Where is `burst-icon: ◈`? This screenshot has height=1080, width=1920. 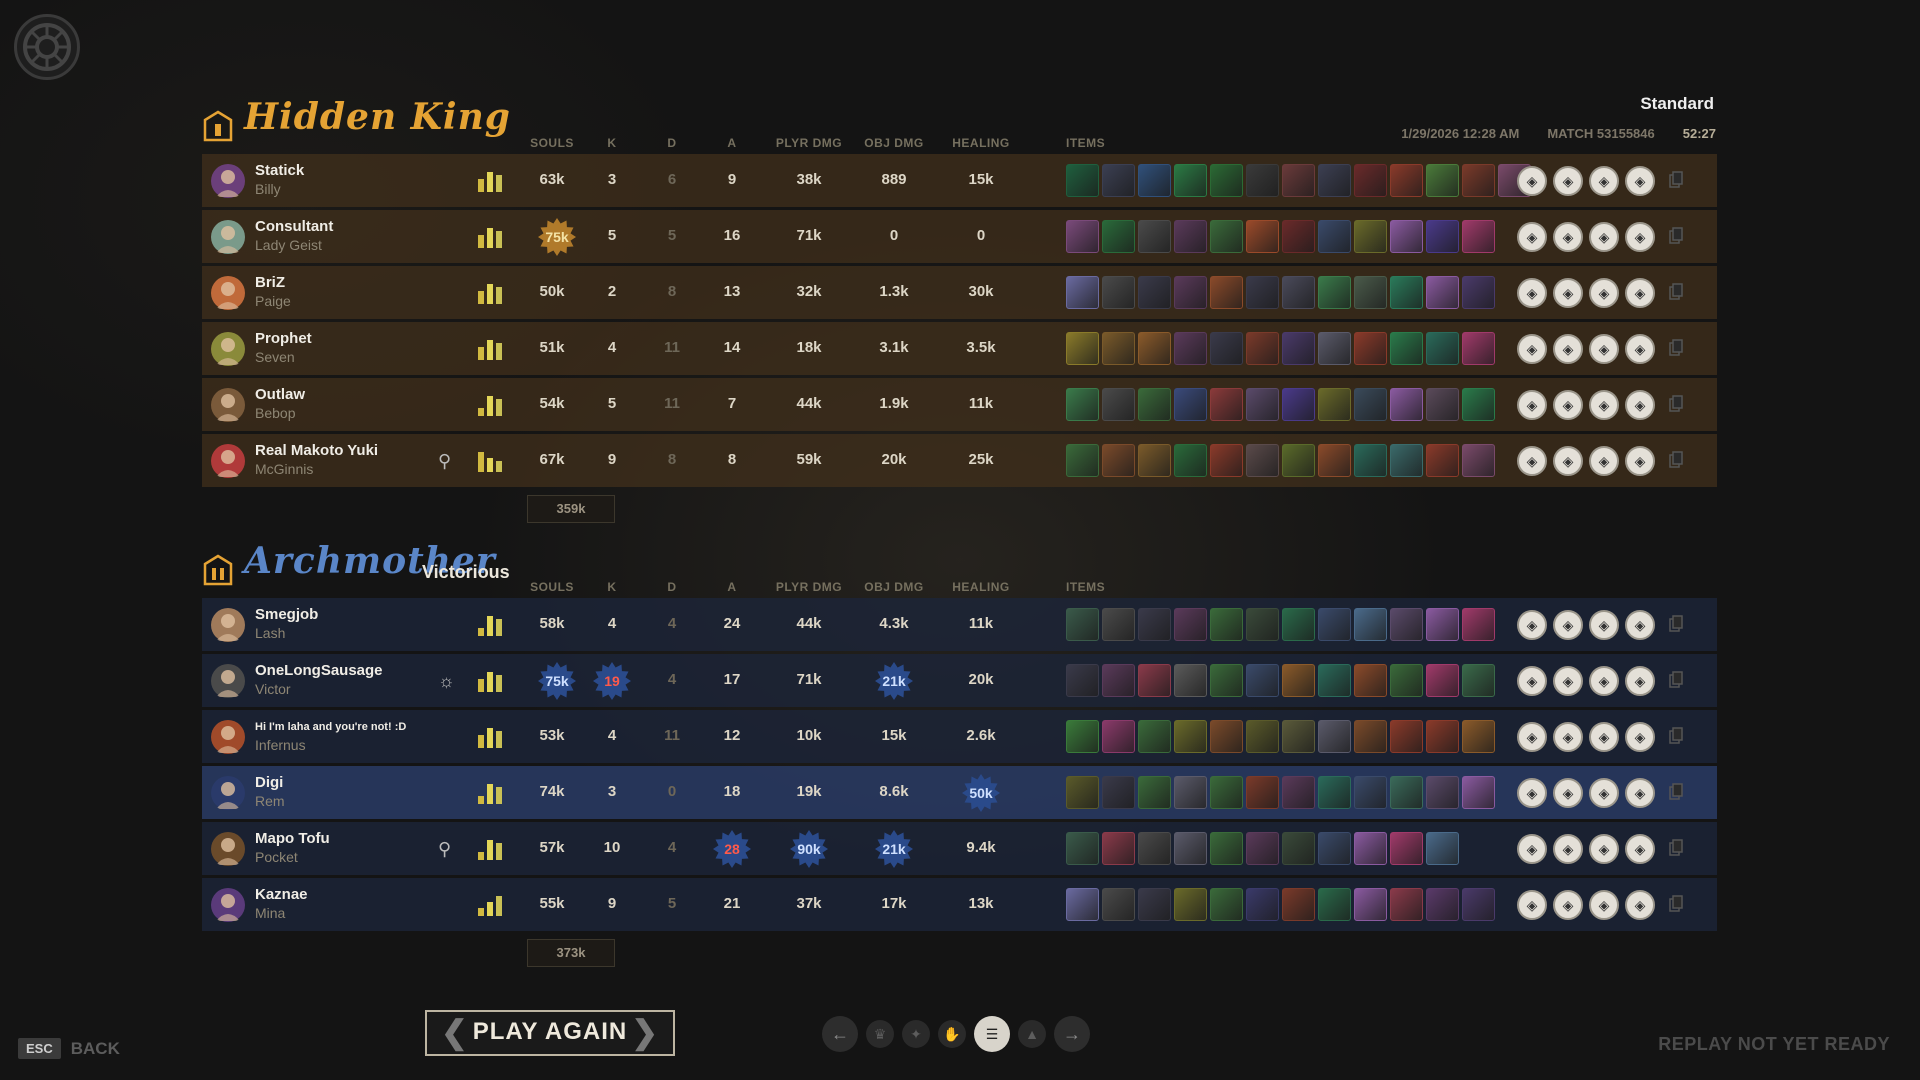 burst-icon: ◈ is located at coordinates (1640, 737).